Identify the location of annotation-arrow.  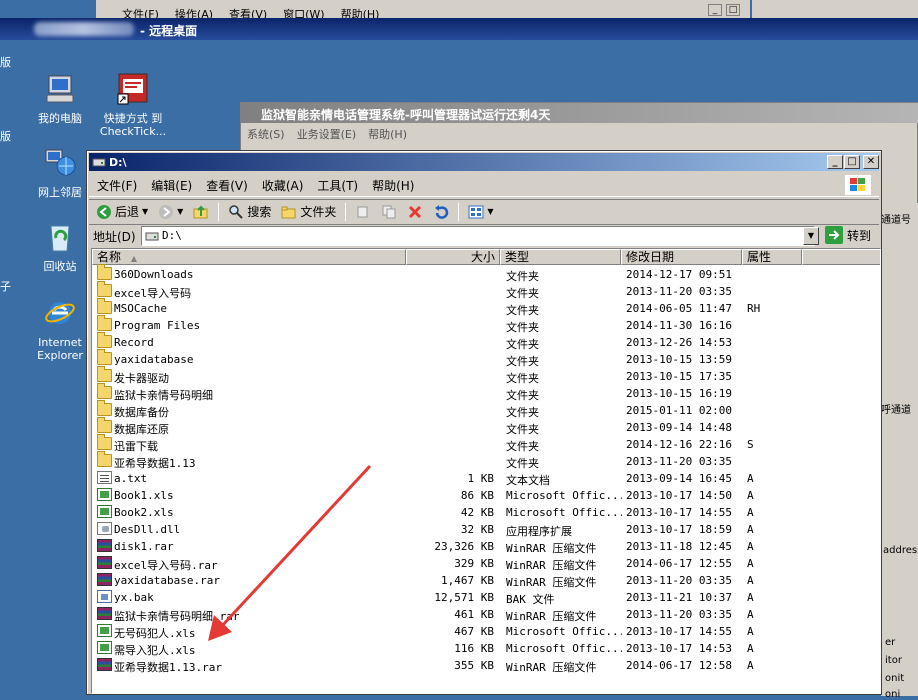
(290, 552).